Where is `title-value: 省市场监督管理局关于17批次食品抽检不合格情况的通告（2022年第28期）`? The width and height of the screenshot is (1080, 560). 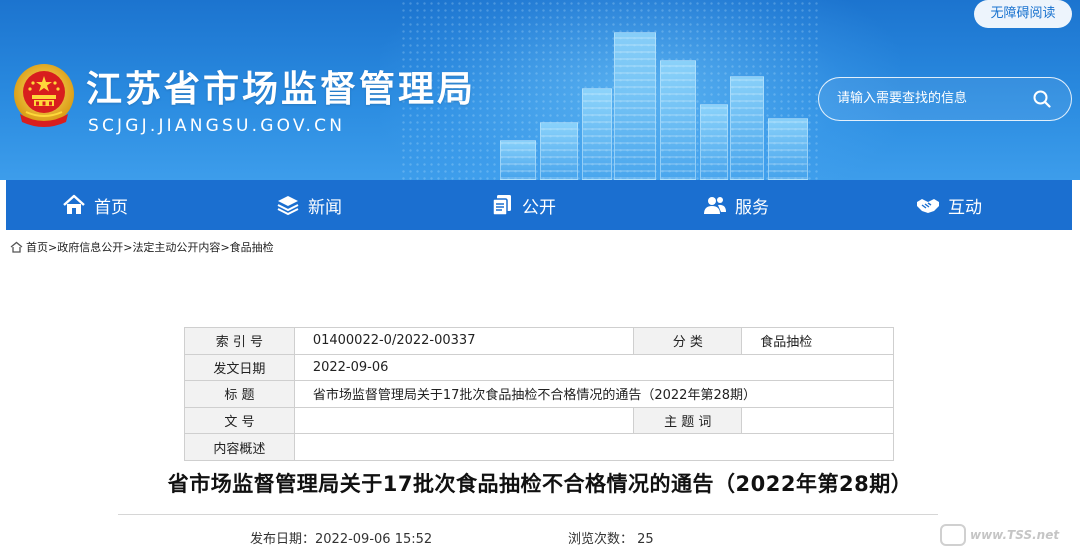
title-value: 省市场监督管理局关于17批次食品抽检不合格情况的通告（2022年第28期） is located at coordinates (594, 394).